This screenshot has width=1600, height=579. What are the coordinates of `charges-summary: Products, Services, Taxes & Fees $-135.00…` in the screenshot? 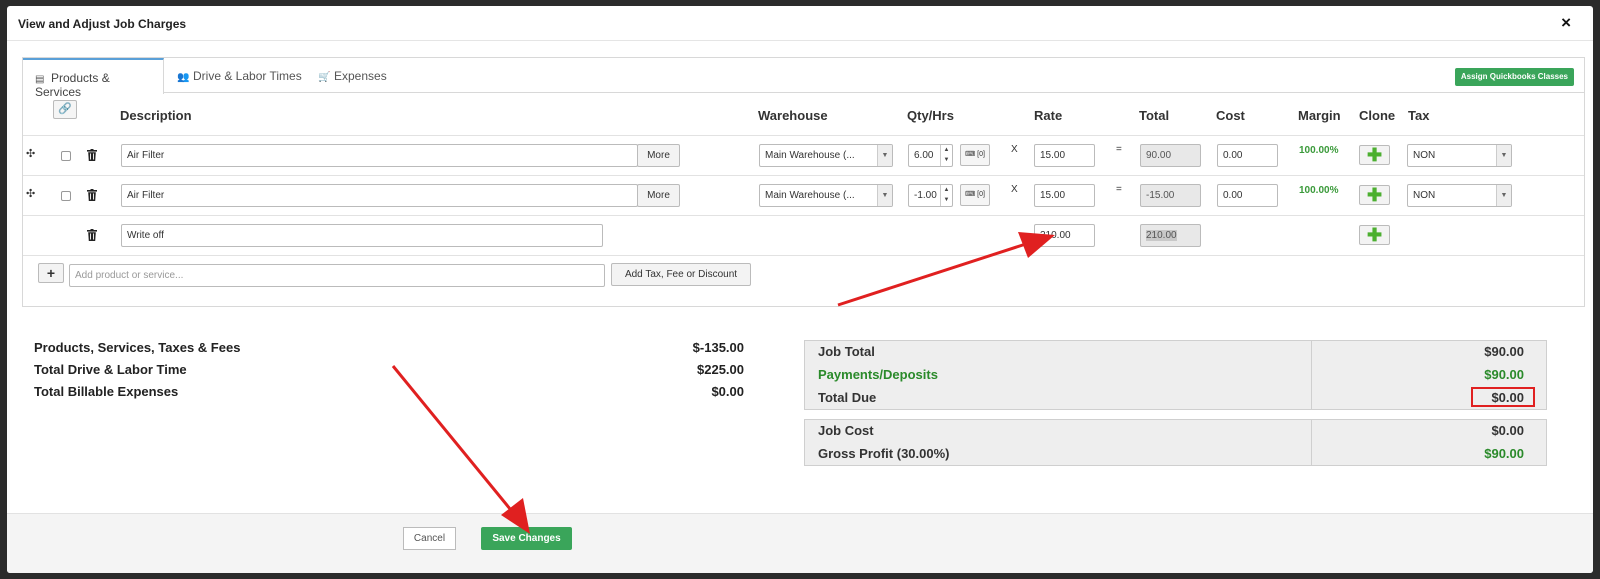 It's located at (389, 373).